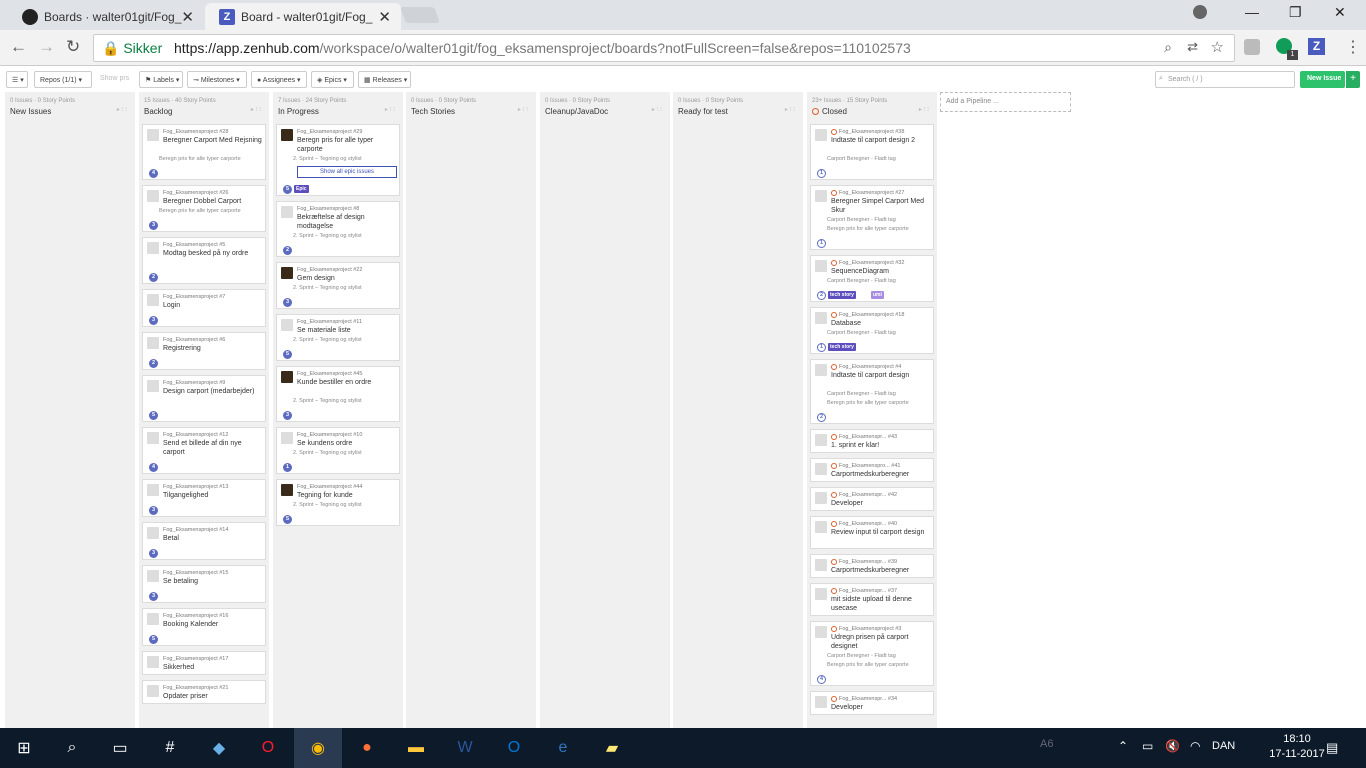 The width and height of the screenshot is (1366, 768). I want to click on show-epic-issues-button: Show all epic issues, so click(347, 172).